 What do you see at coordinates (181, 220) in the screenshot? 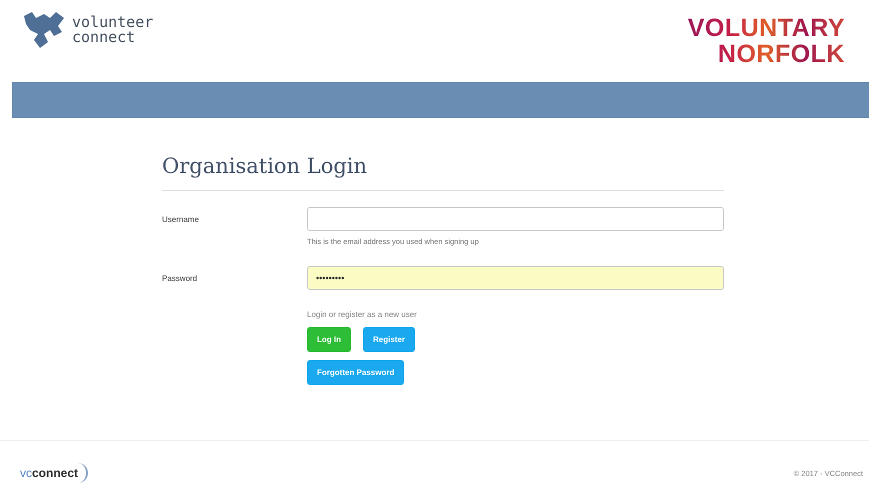
I see `field-label: Username` at bounding box center [181, 220].